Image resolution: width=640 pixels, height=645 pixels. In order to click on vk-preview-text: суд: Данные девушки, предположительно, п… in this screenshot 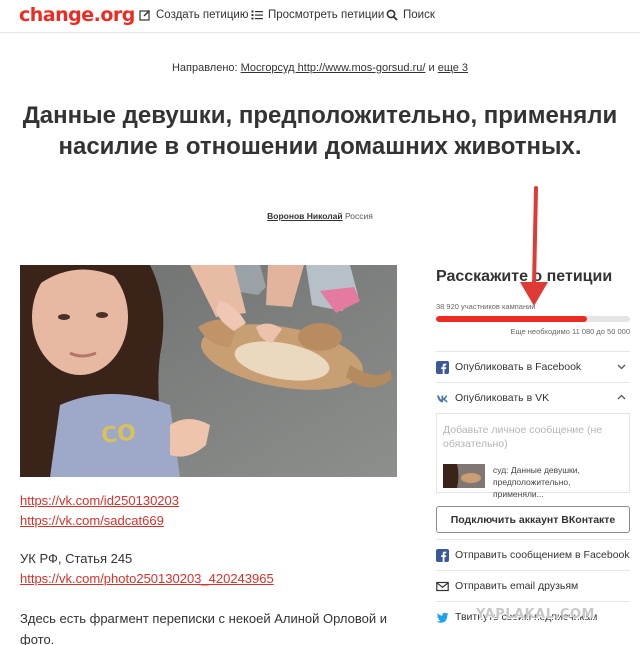, I will do `click(536, 482)`.